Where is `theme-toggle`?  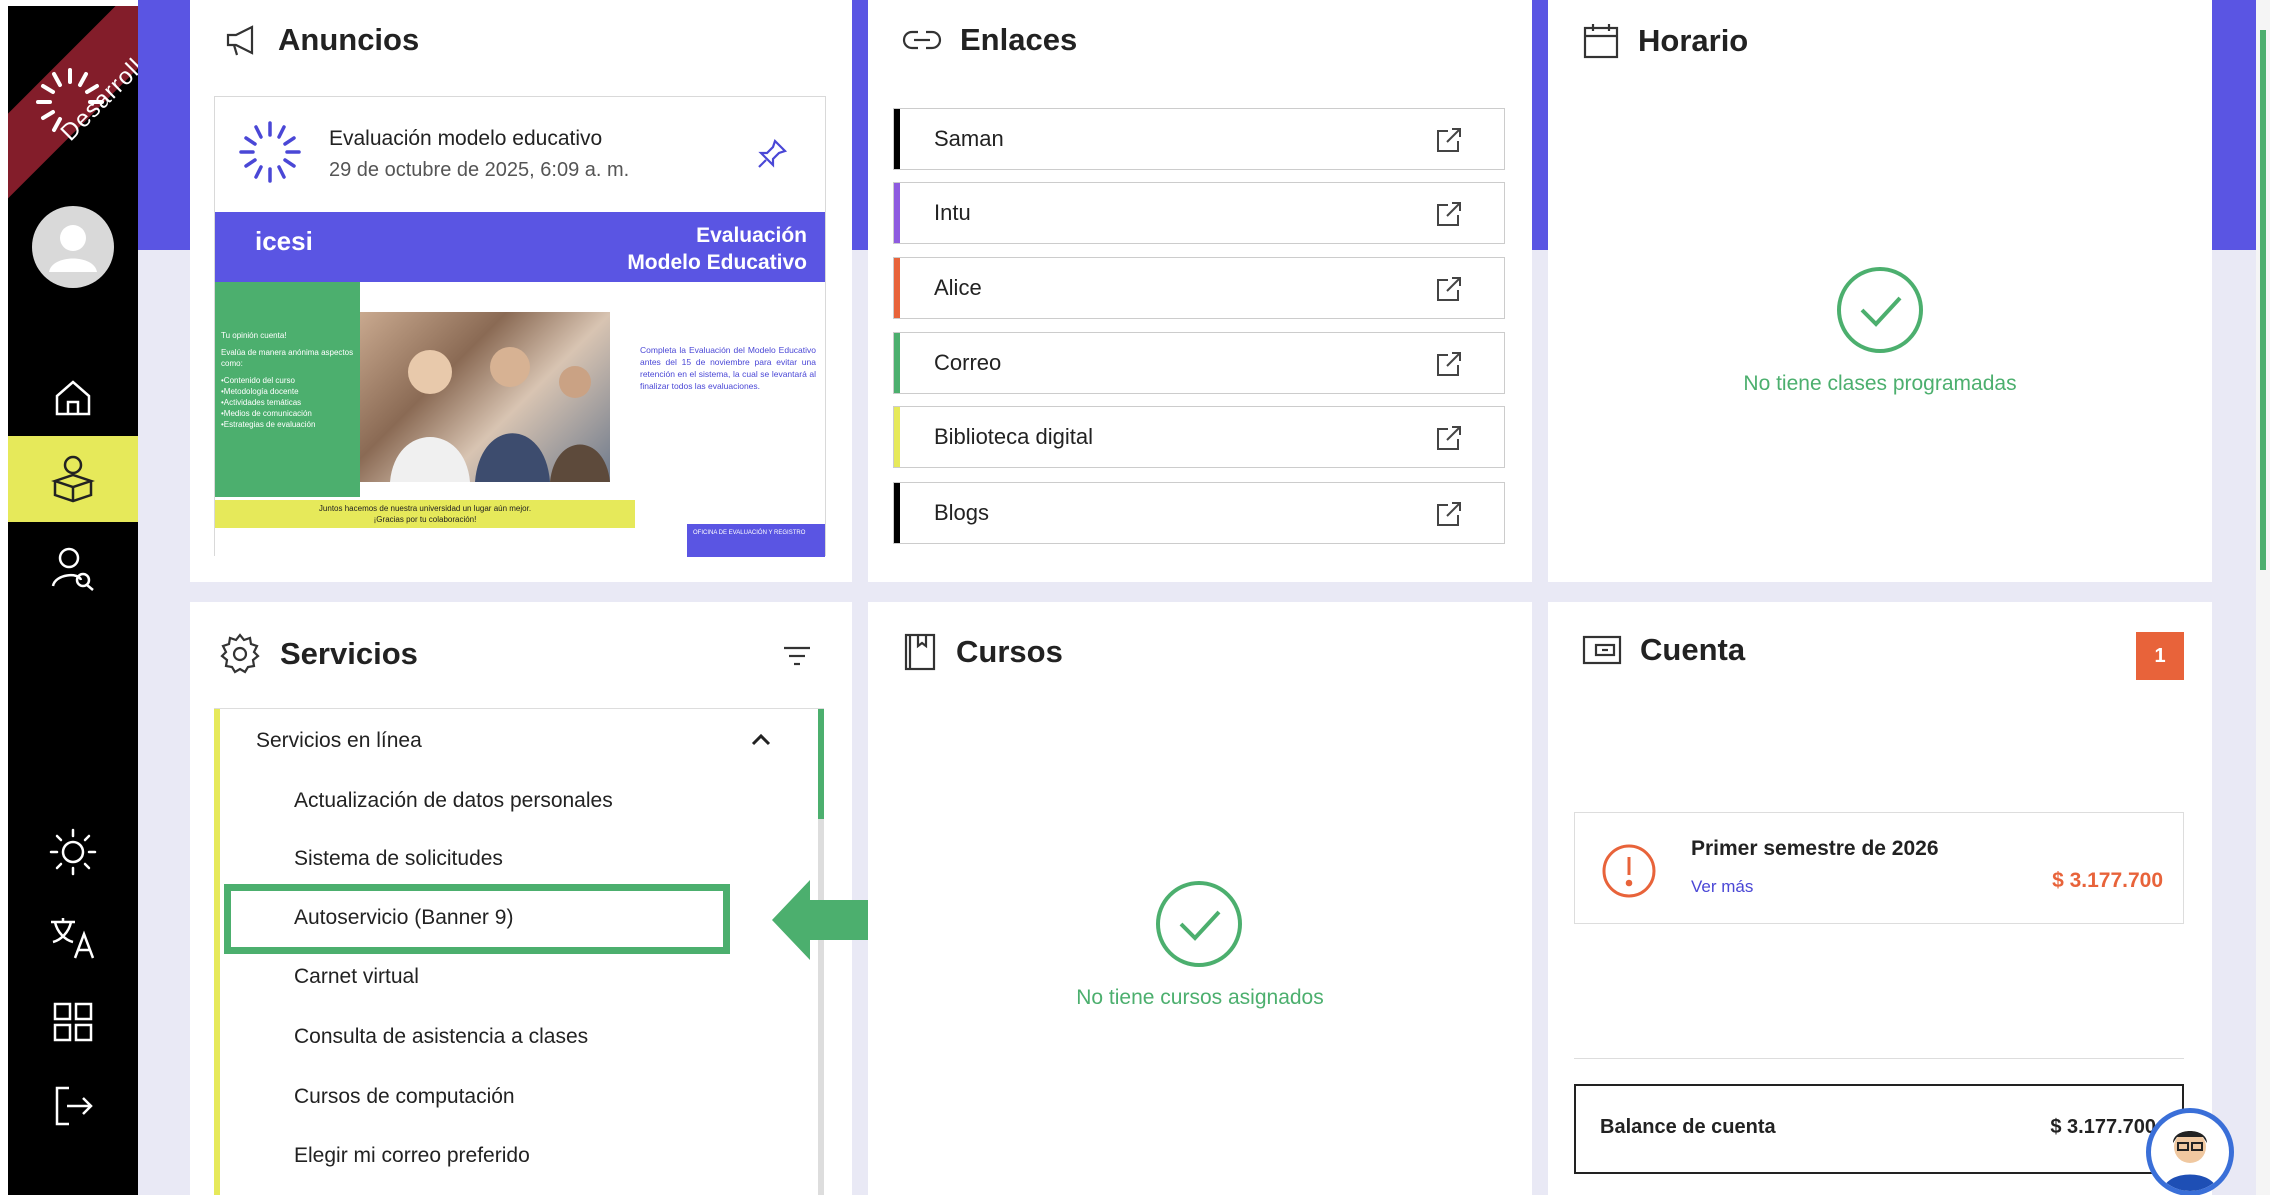
theme-toggle is located at coordinates (73, 852).